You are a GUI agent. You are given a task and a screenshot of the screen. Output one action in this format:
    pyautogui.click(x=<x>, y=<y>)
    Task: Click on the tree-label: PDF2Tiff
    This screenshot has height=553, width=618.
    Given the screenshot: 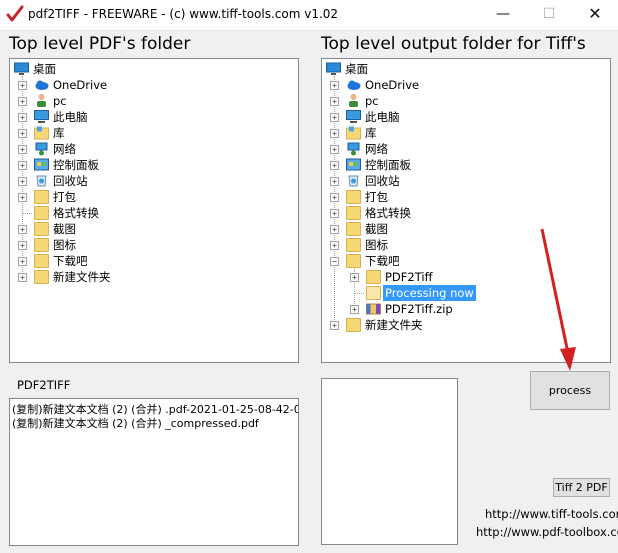 What is the action you would take?
    pyautogui.click(x=409, y=277)
    